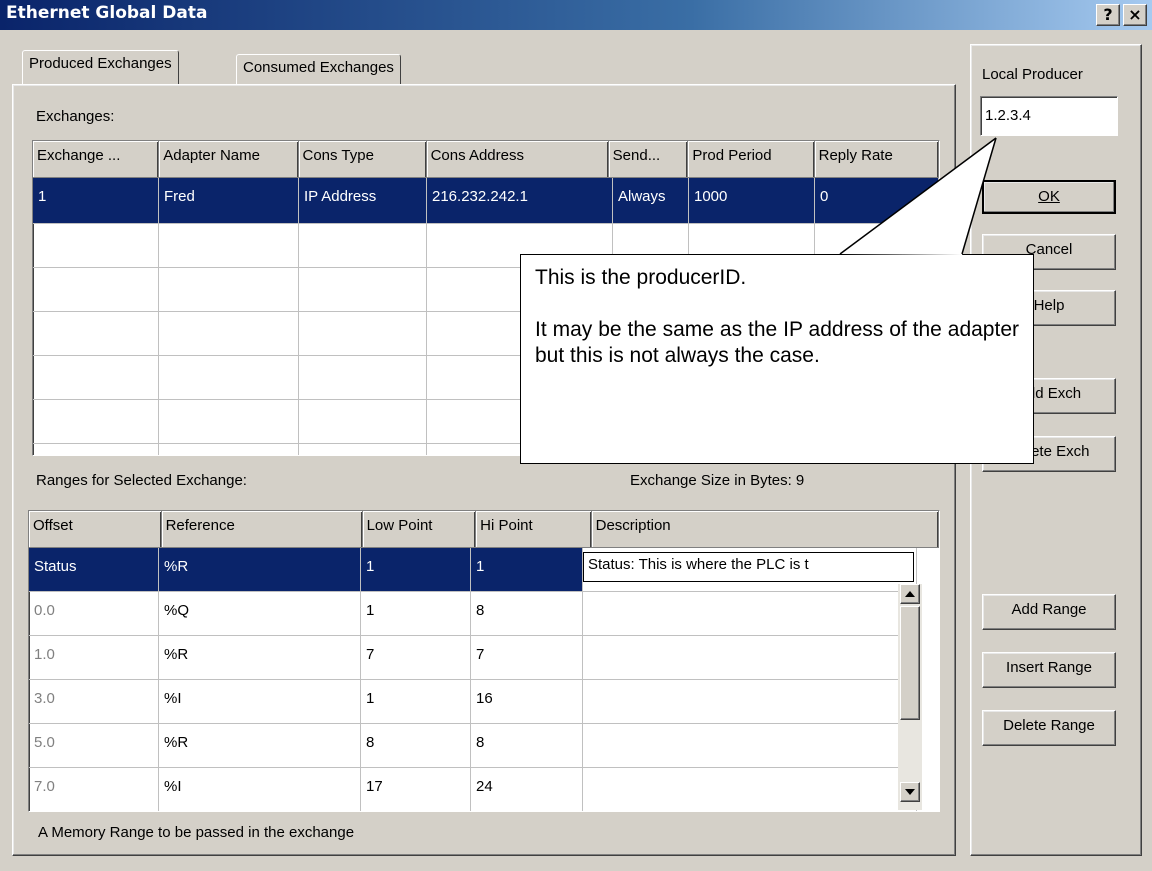 The image size is (1152, 871). What do you see at coordinates (96, 201) in the screenshot?
I see `exchange-id-cell: 1` at bounding box center [96, 201].